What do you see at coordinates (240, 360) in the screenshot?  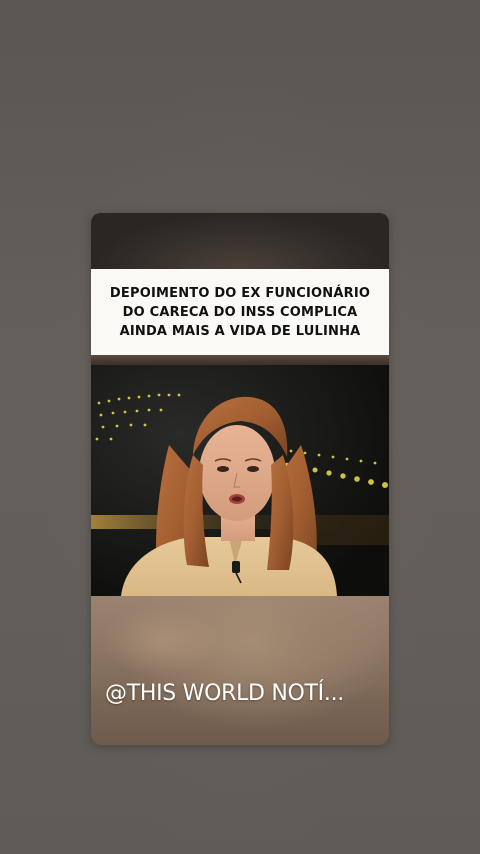 I see `headline-divider` at bounding box center [240, 360].